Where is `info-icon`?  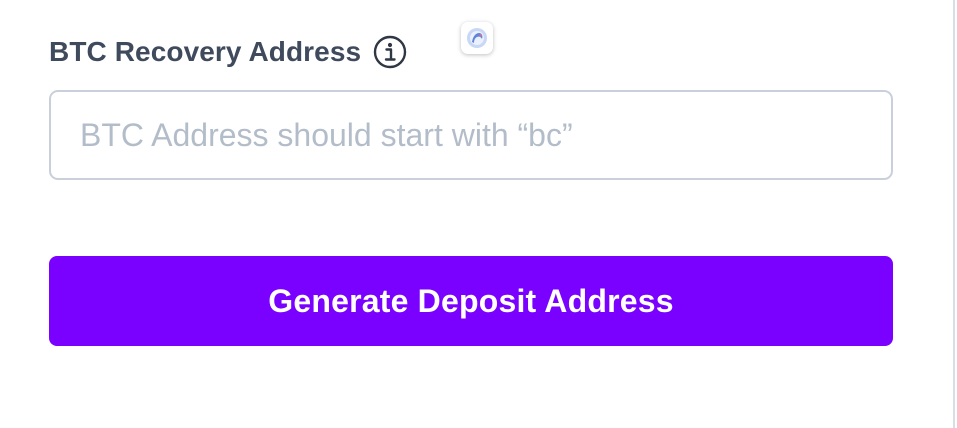 info-icon is located at coordinates (390, 52).